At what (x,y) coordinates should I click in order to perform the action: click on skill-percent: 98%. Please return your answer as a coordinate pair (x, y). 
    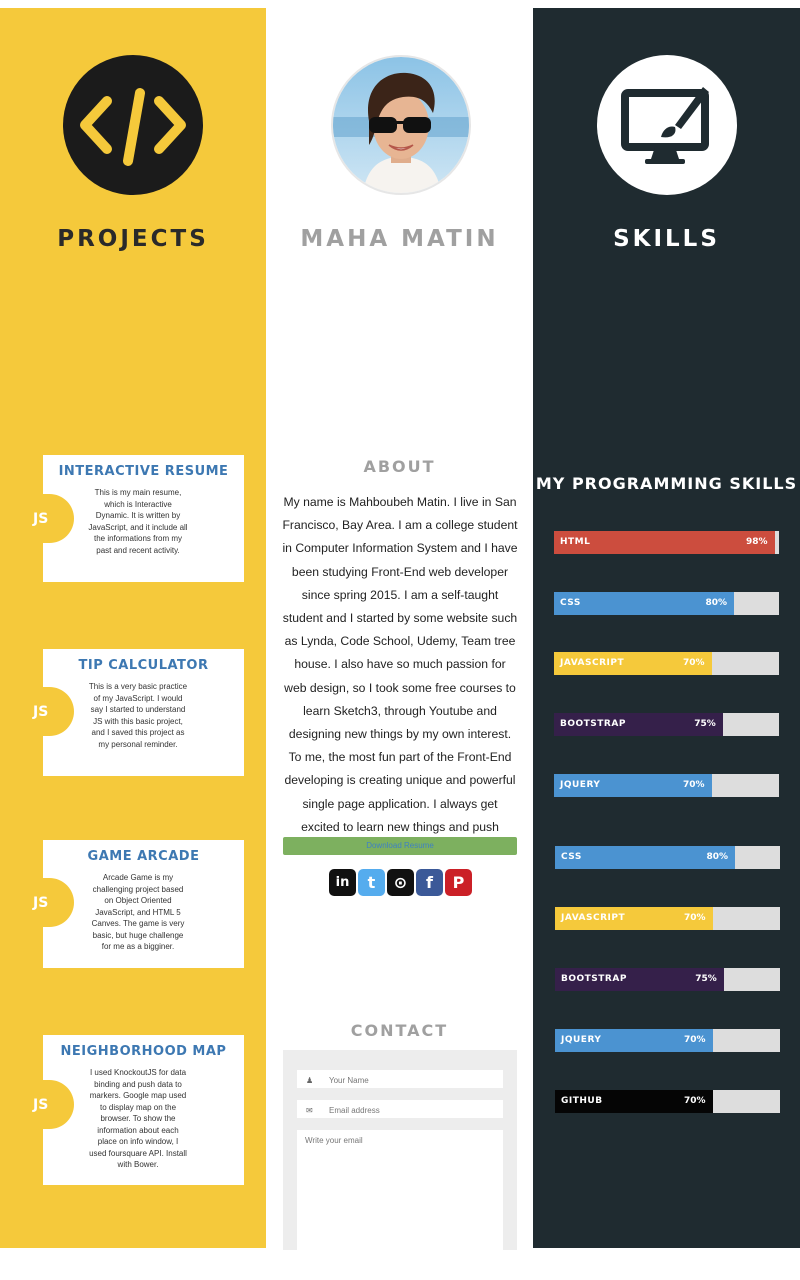
    Looking at the image, I should click on (756, 542).